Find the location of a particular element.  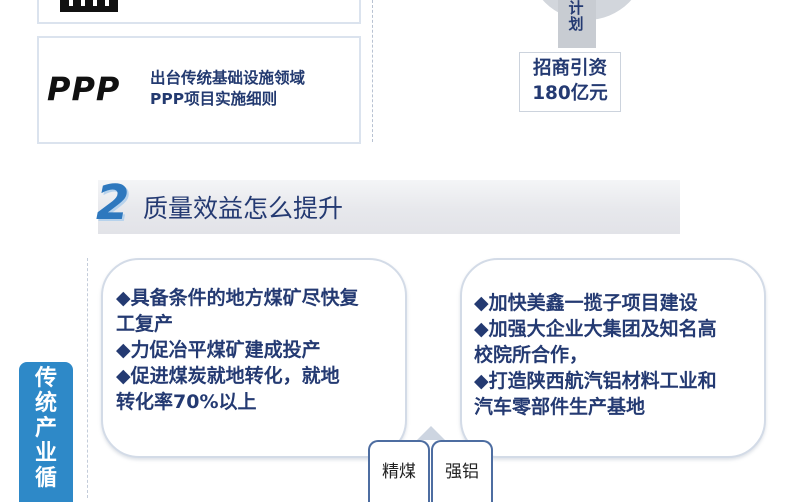

ppp-policy-line: 出台传统基础设施领域 is located at coordinates (228, 78).